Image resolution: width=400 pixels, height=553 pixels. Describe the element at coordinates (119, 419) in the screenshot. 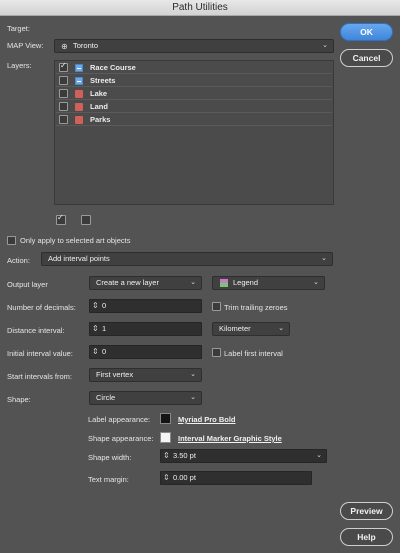

I see `label-appearance-label: Label appearance:` at that location.